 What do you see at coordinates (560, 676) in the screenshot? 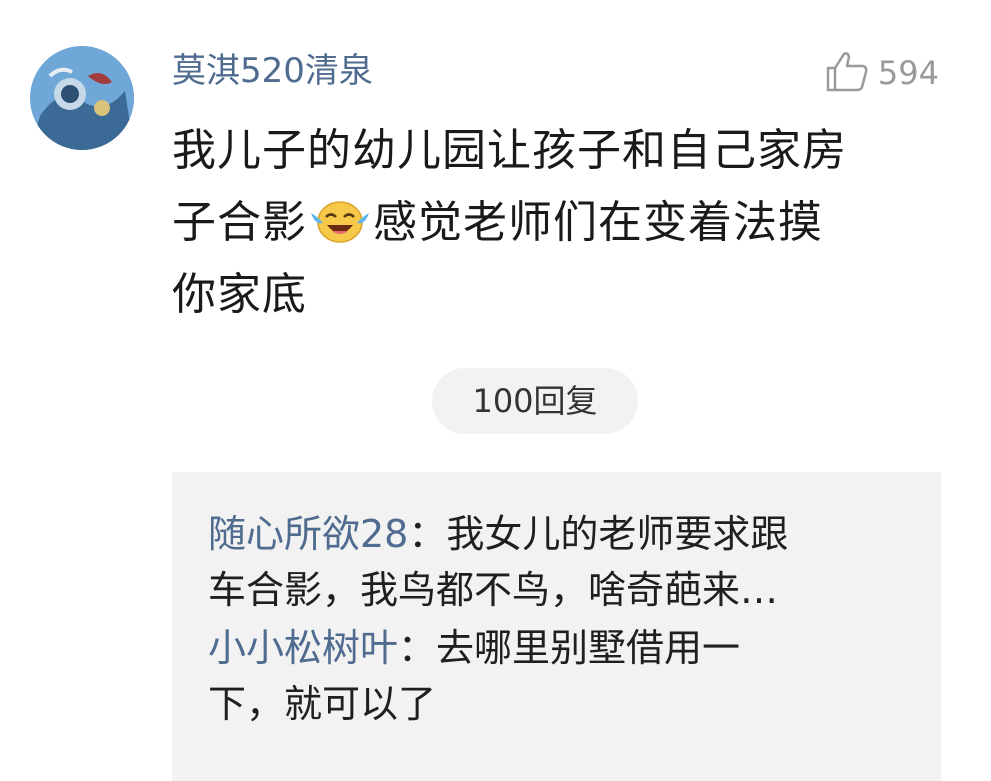
I see `reply-item: 小小松树叶：去哪里别墅借用一 下，就可以了` at bounding box center [560, 676].